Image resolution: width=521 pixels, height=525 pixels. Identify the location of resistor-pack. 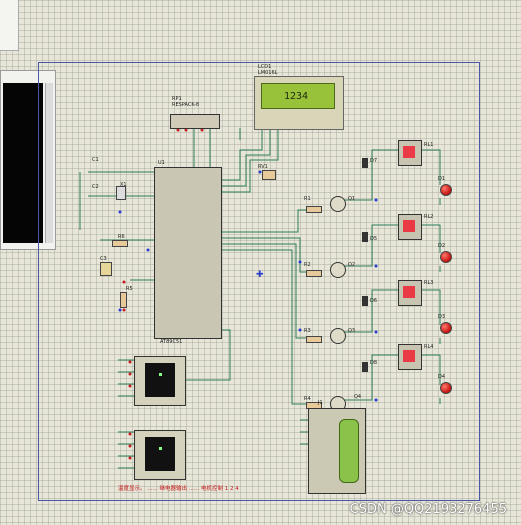
(195, 121).